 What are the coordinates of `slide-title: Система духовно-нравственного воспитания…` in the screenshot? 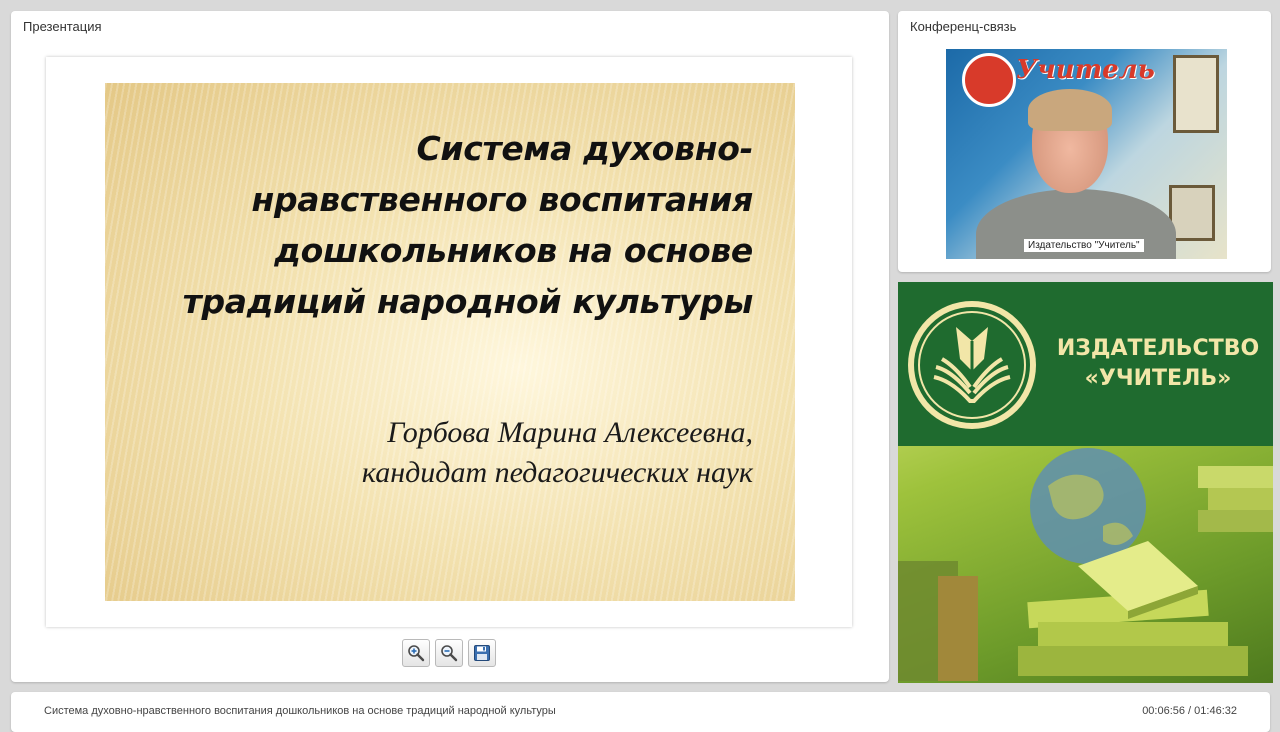 It's located at (468, 225).